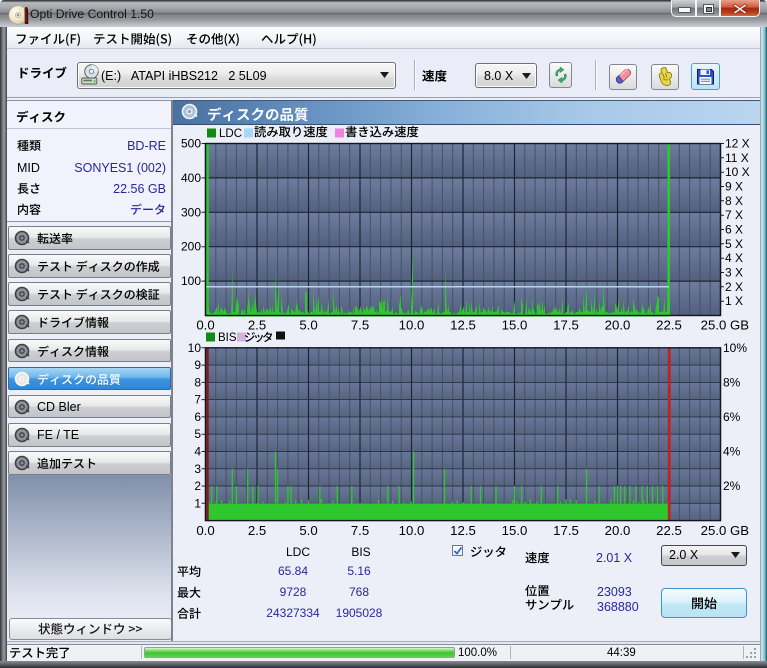 This screenshot has width=767, height=668. What do you see at coordinates (191, 247) in the screenshot?
I see `svg-text: 200` at bounding box center [191, 247].